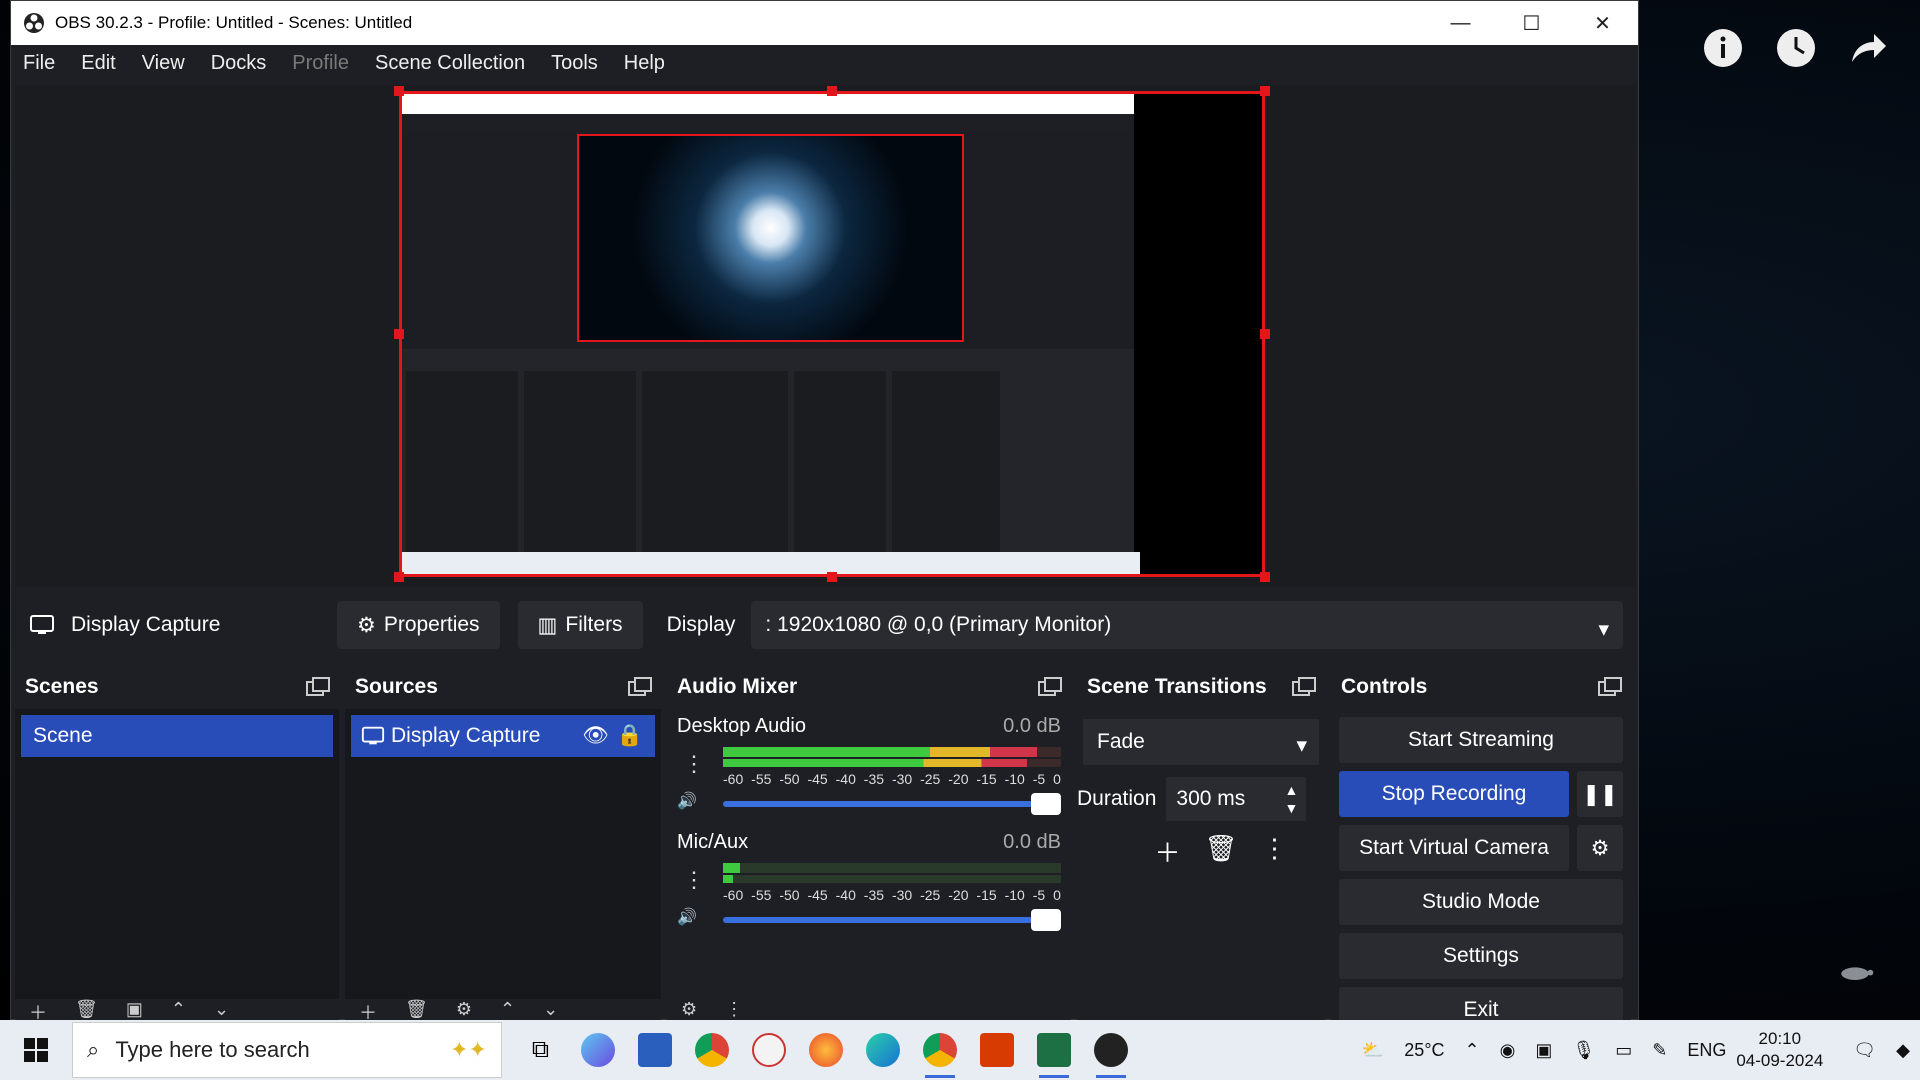 The height and width of the screenshot is (1080, 1920). What do you see at coordinates (1659, 1050) in the screenshot?
I see `pen-icon: ✎` at bounding box center [1659, 1050].